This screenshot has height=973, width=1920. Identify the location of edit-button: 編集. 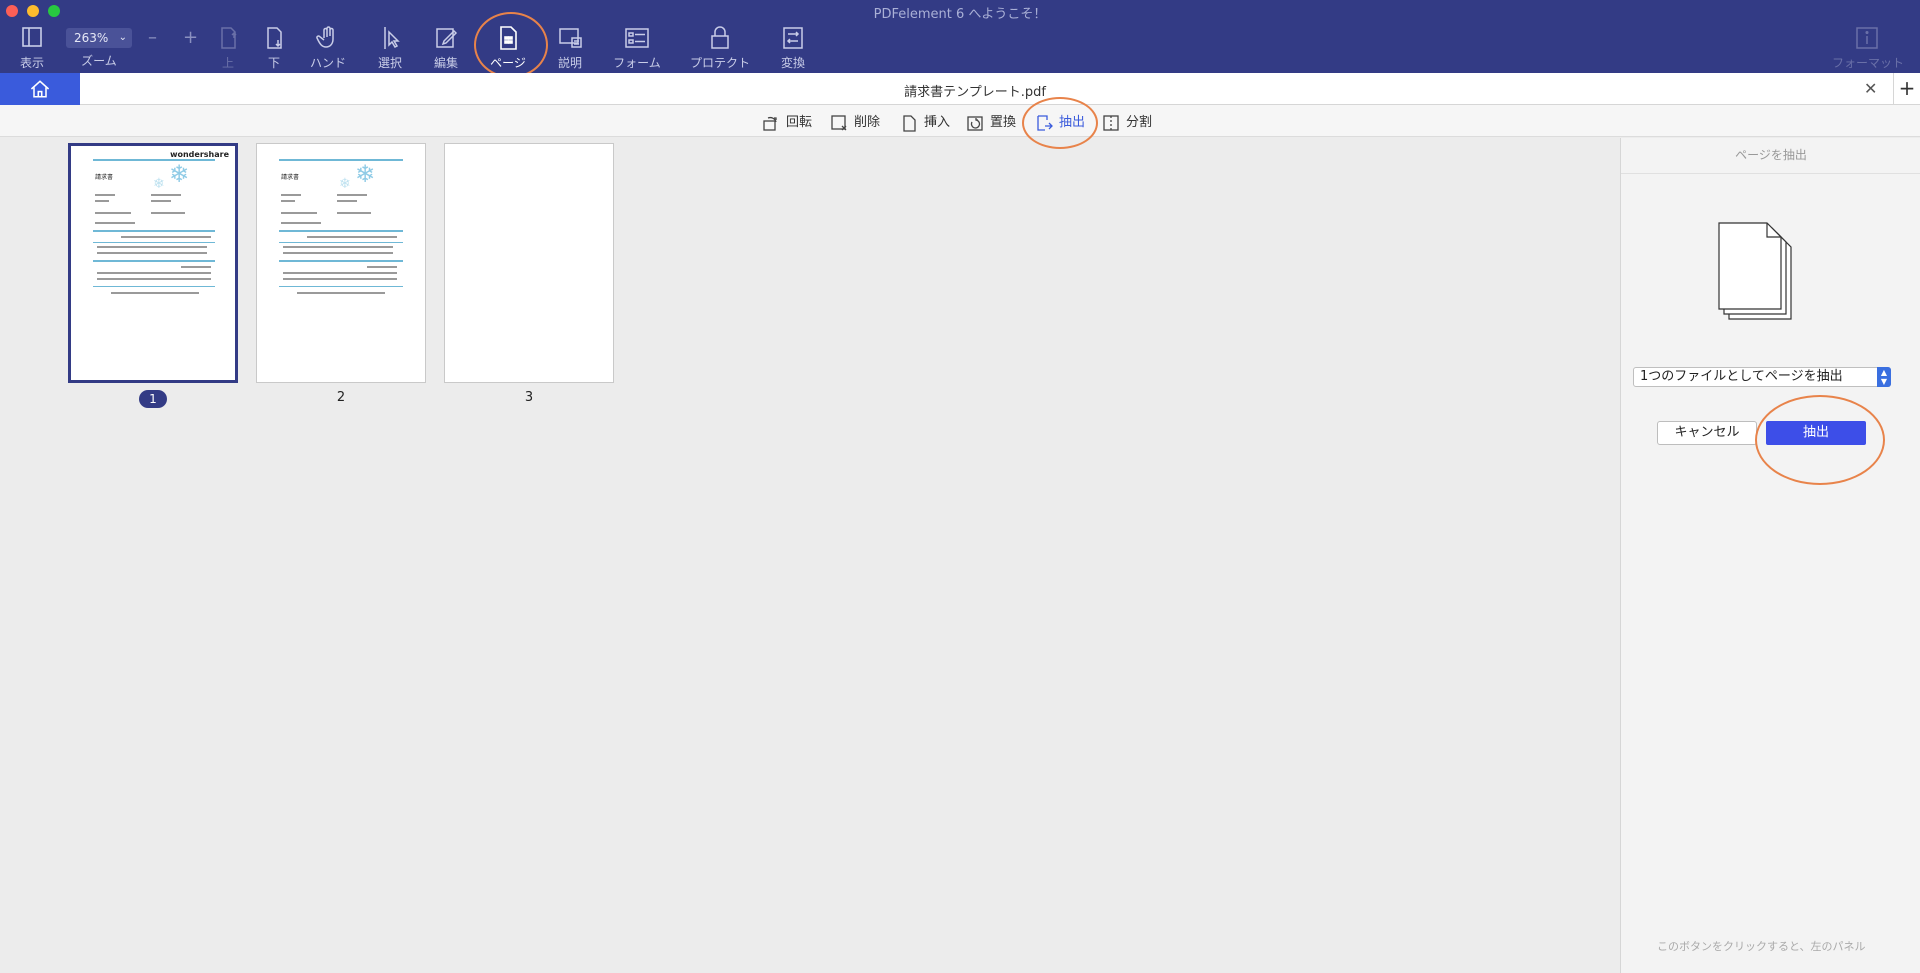
(446, 47).